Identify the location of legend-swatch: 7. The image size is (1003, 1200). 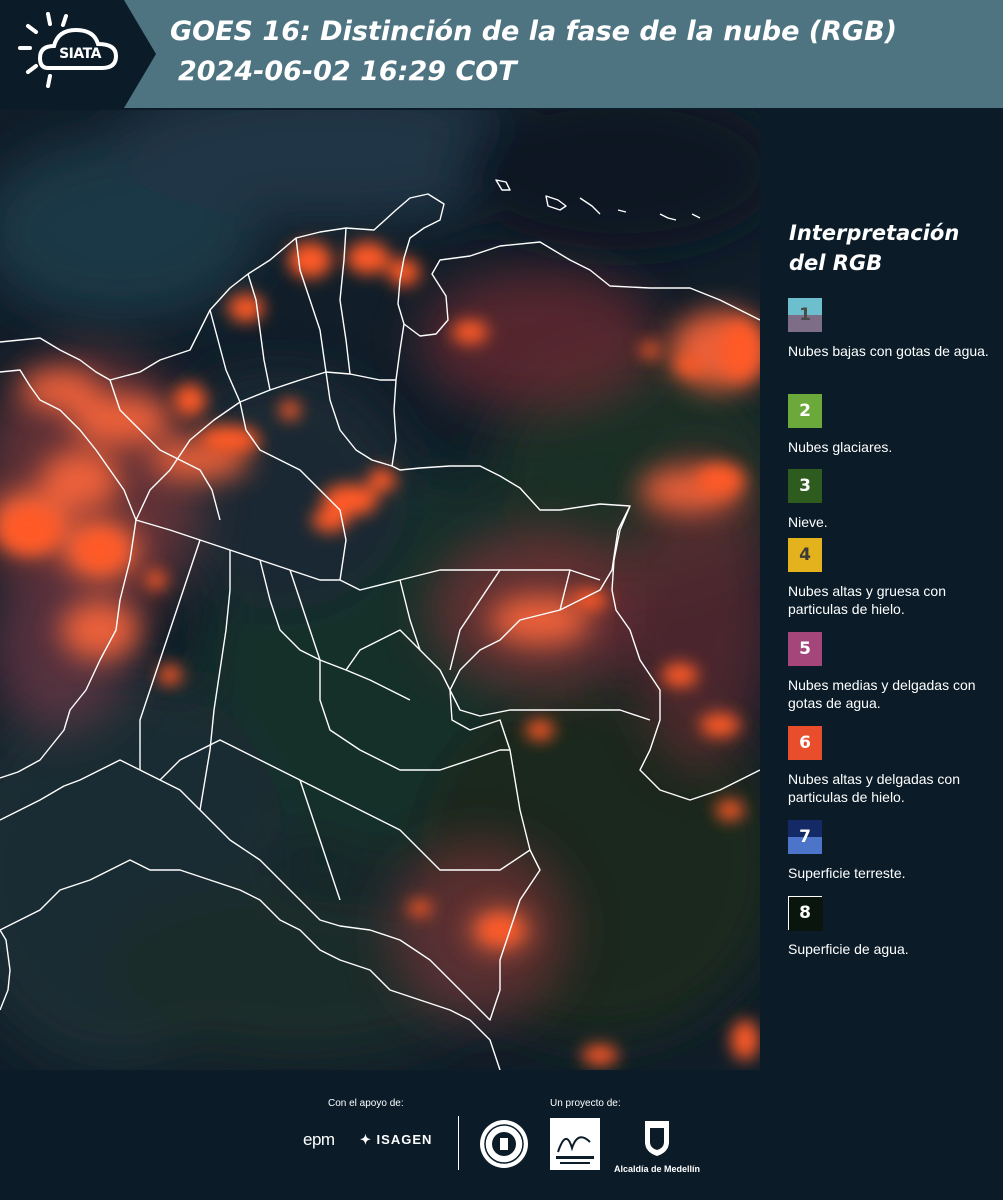
(805, 837).